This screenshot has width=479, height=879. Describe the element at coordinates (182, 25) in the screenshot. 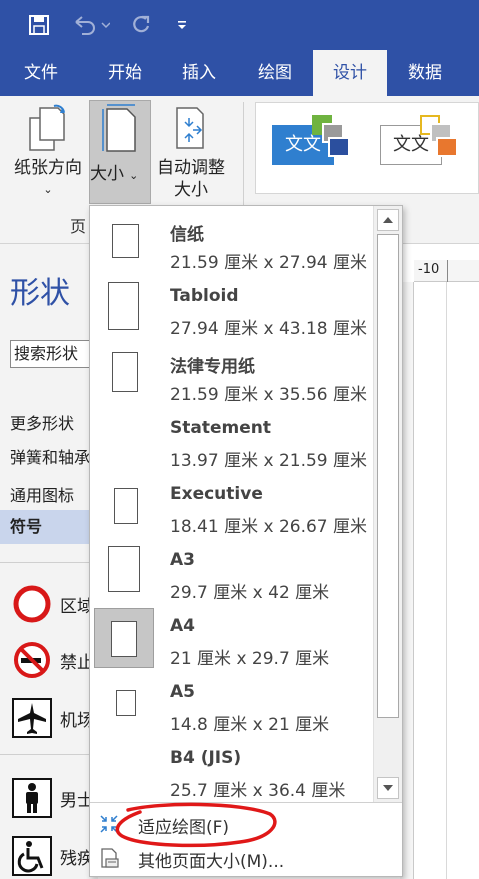

I see `customize-qat-icon` at that location.